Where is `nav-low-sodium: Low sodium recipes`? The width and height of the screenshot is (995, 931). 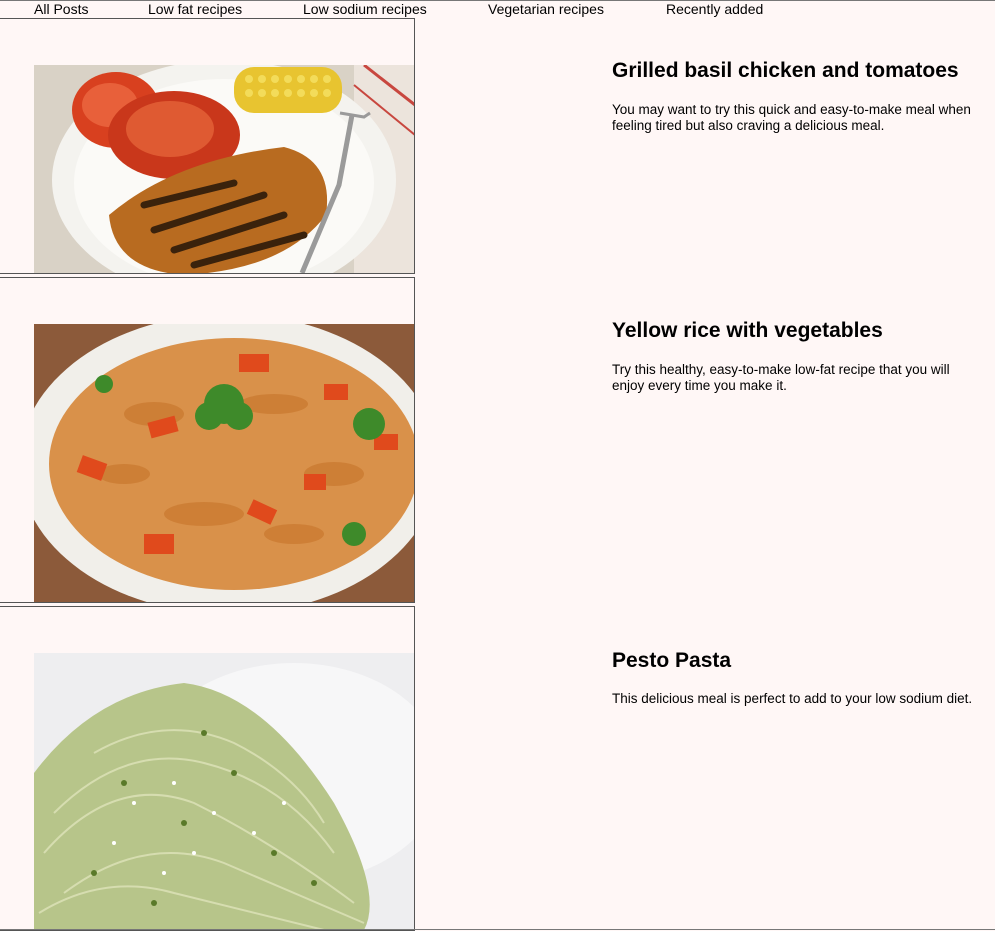
nav-low-sodium: Low sodium recipes is located at coordinates (365, 9).